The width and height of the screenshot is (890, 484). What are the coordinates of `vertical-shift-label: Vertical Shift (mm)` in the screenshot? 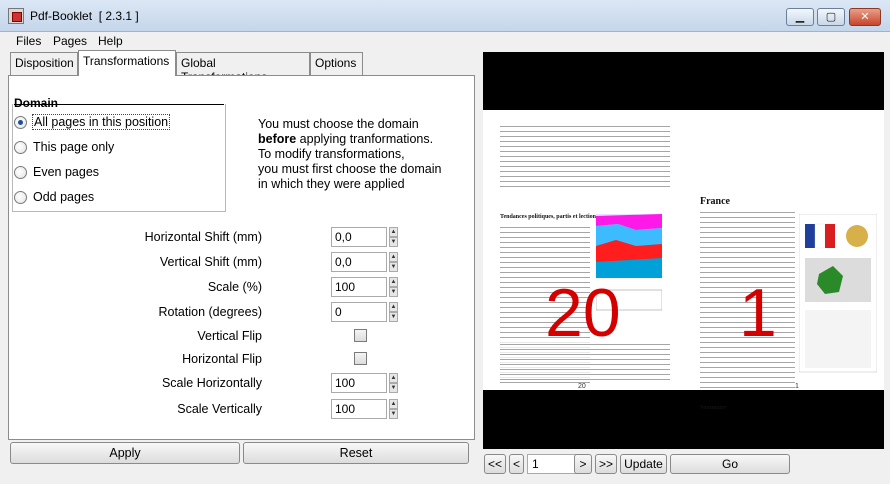 It's located at (210, 262).